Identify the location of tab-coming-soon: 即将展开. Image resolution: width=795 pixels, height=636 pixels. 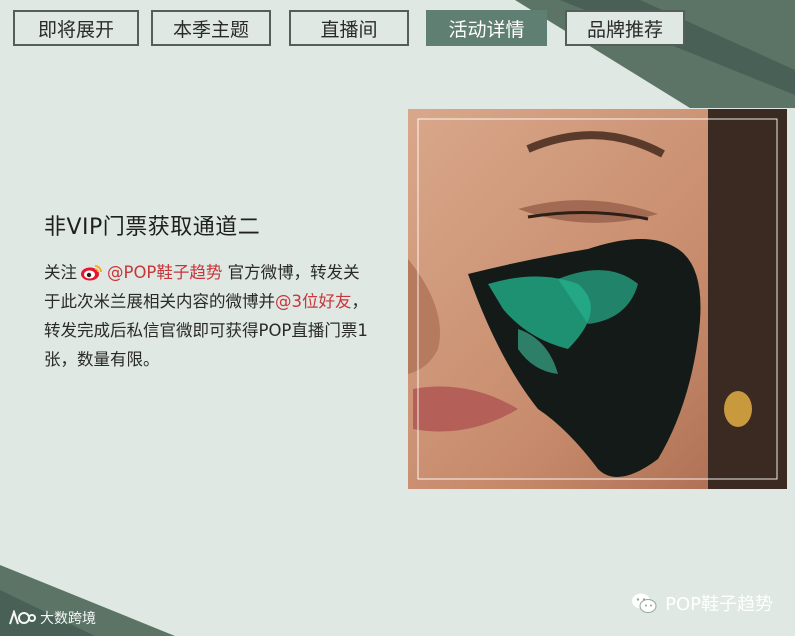
(76, 28).